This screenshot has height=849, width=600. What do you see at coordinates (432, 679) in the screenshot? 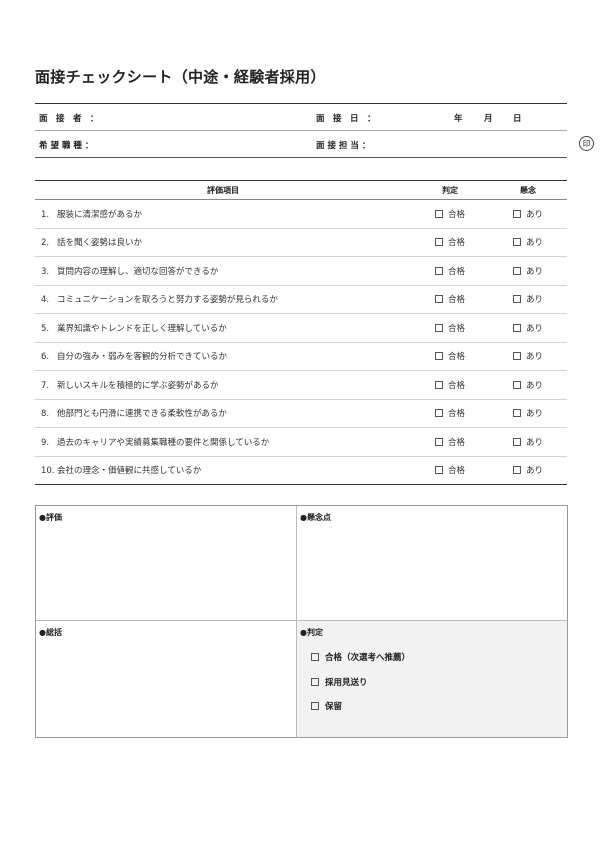
I see `decision-box: ●判定 合格（次選考へ推薦） 採用見送り 保留` at bounding box center [432, 679].